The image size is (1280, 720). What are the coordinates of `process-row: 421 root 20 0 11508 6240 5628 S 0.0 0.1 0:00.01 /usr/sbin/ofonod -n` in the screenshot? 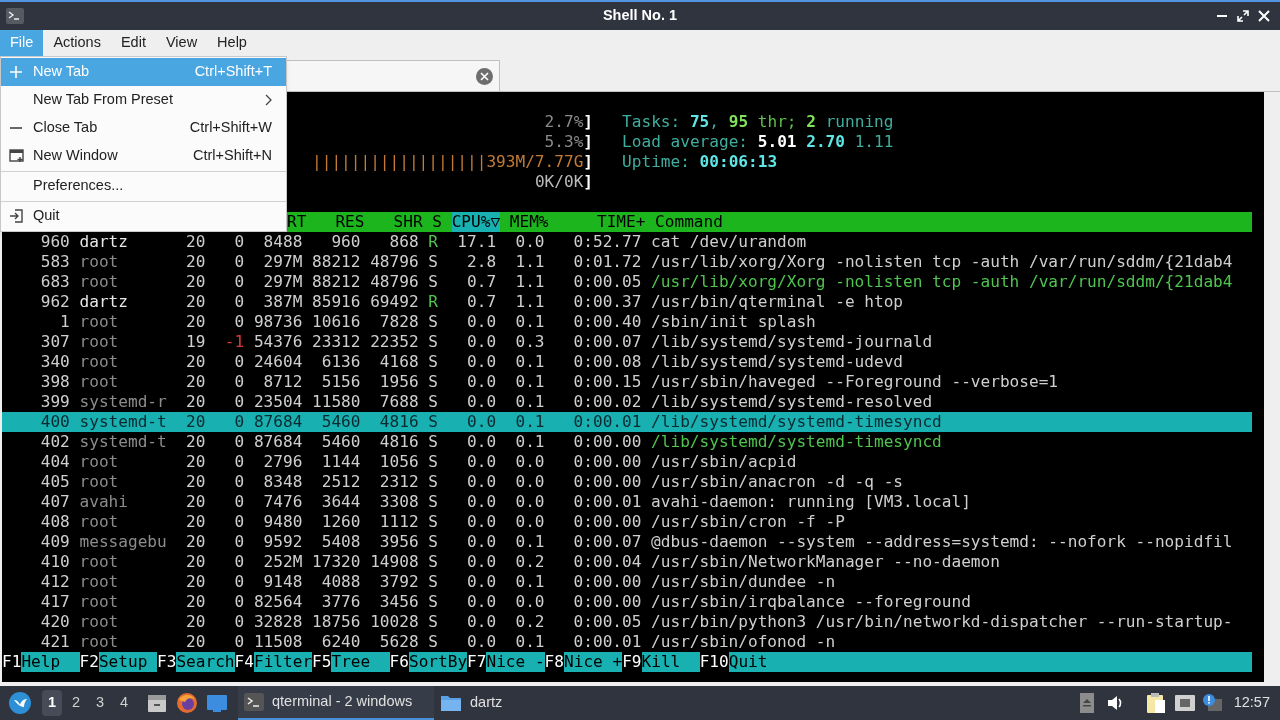 It's located at (627, 642).